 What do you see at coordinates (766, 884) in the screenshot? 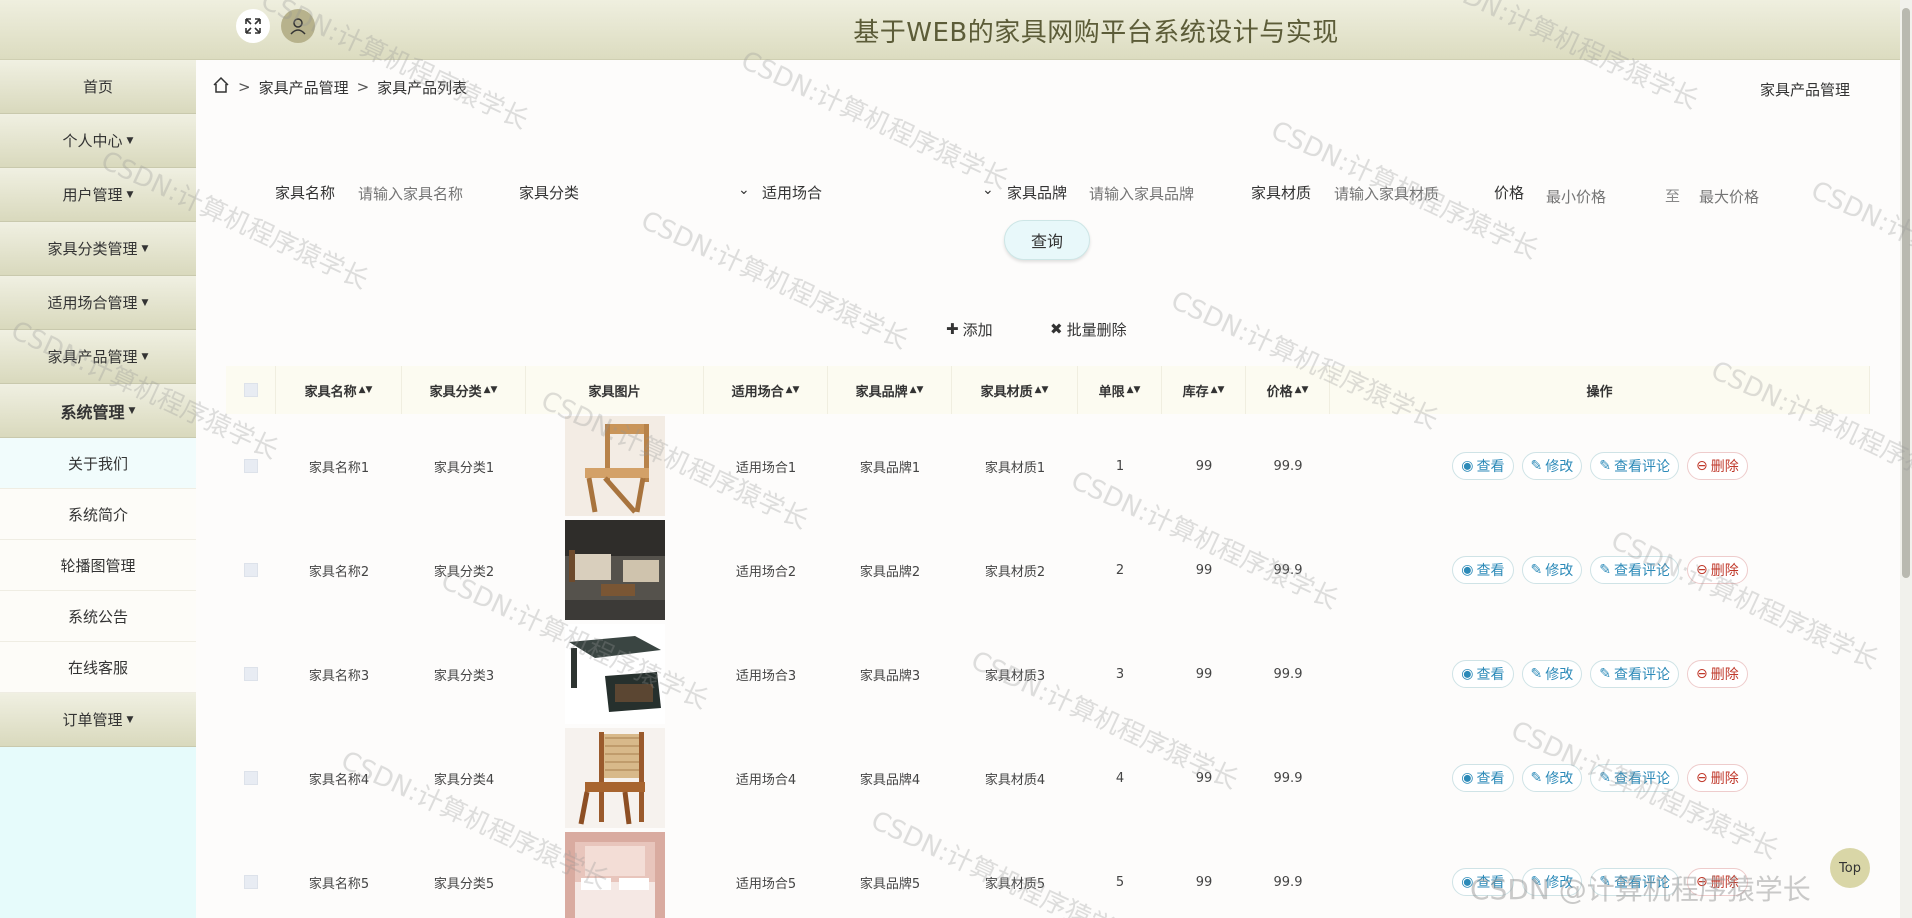
I see `cell-occasion: 适用场合5` at bounding box center [766, 884].